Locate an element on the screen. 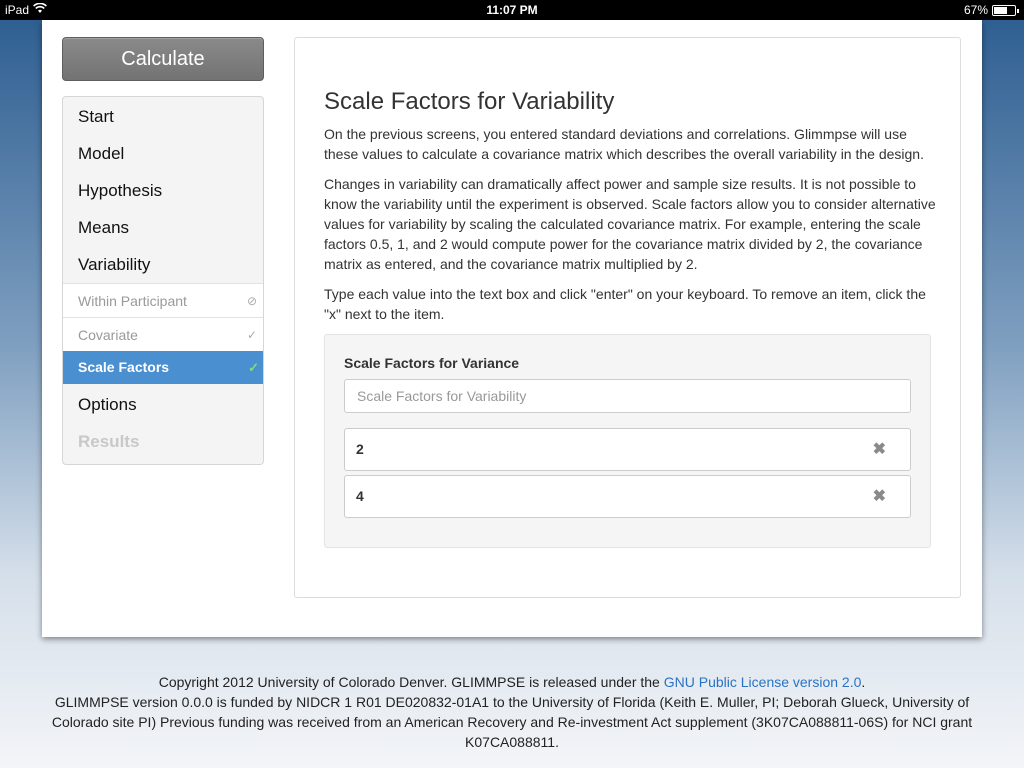  sidebar-subitem-label: Covariate is located at coordinates (108, 335).